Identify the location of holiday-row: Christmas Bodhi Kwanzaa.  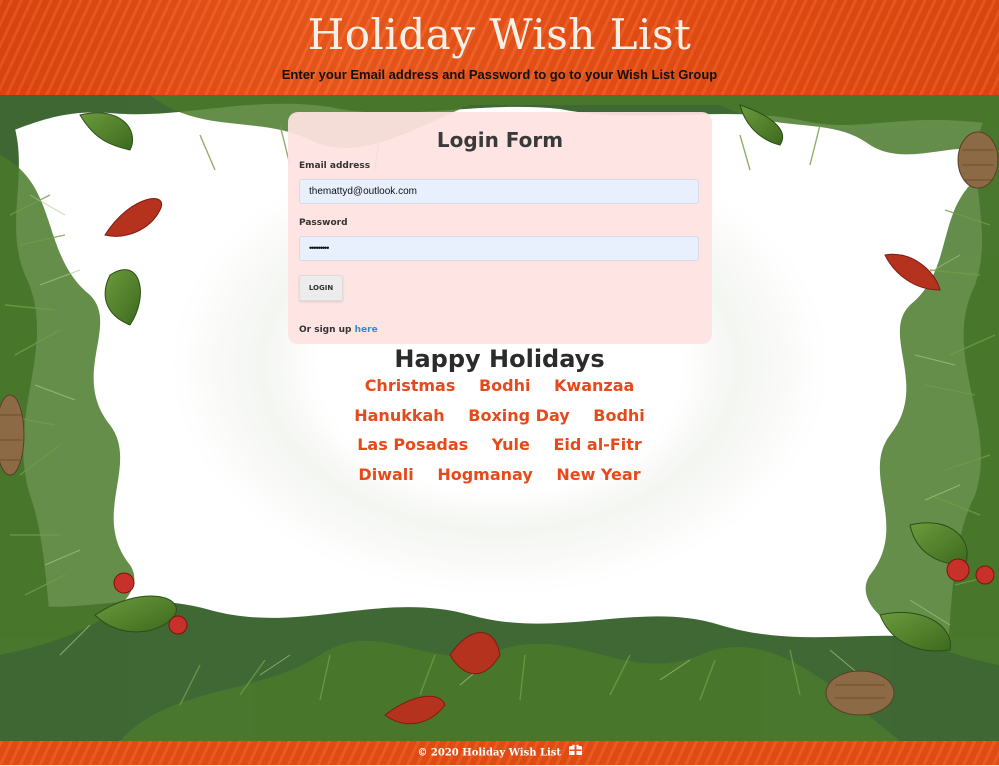
(499, 385).